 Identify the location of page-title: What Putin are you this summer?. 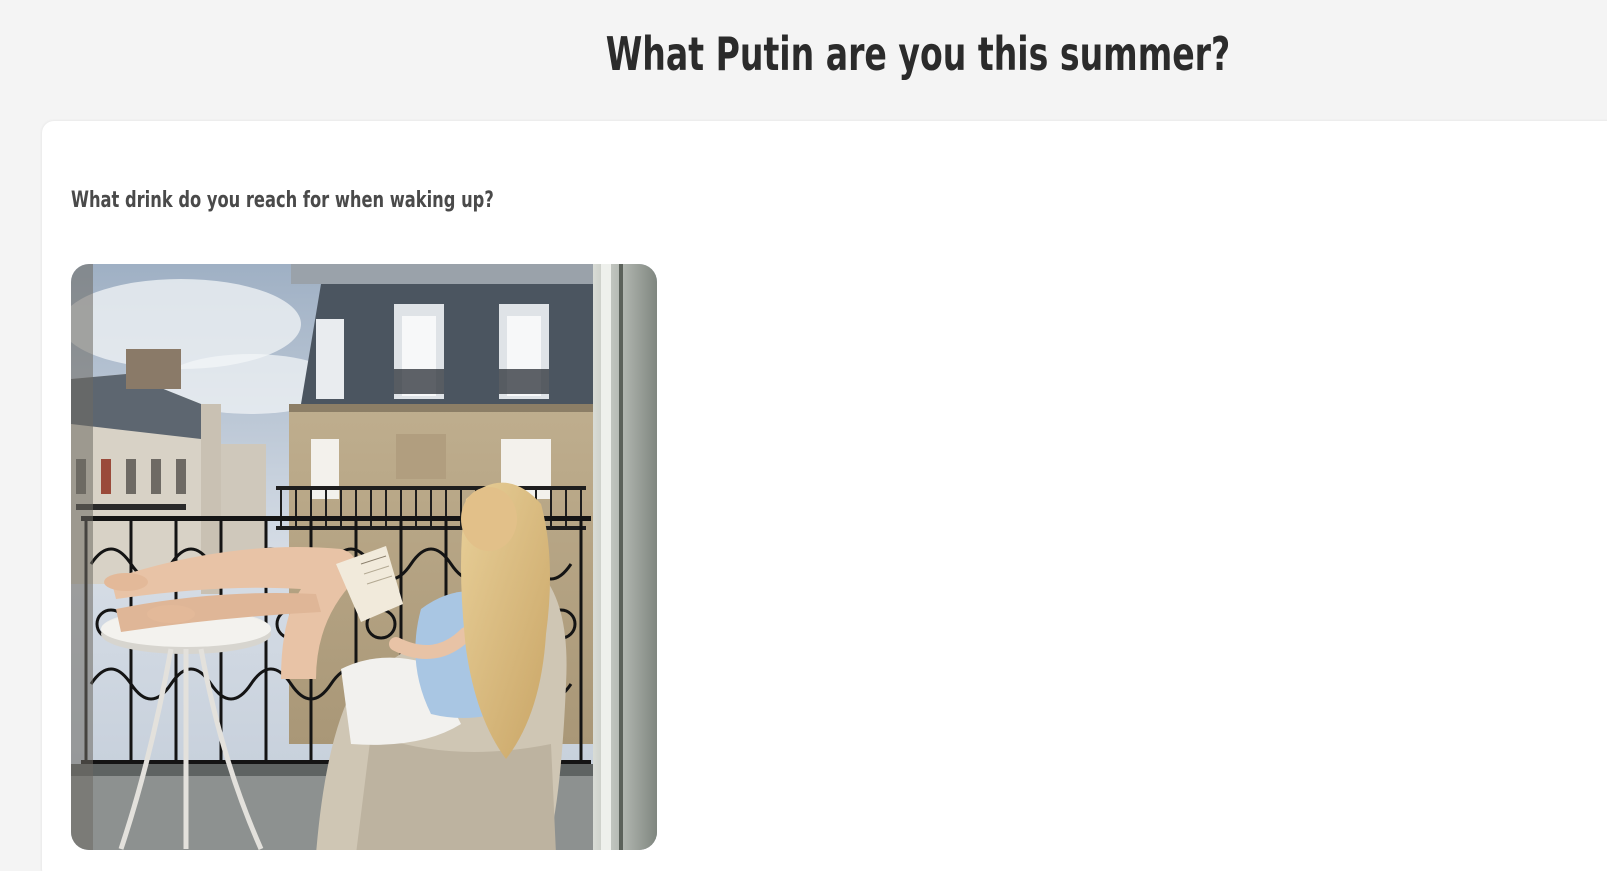
(918, 54).